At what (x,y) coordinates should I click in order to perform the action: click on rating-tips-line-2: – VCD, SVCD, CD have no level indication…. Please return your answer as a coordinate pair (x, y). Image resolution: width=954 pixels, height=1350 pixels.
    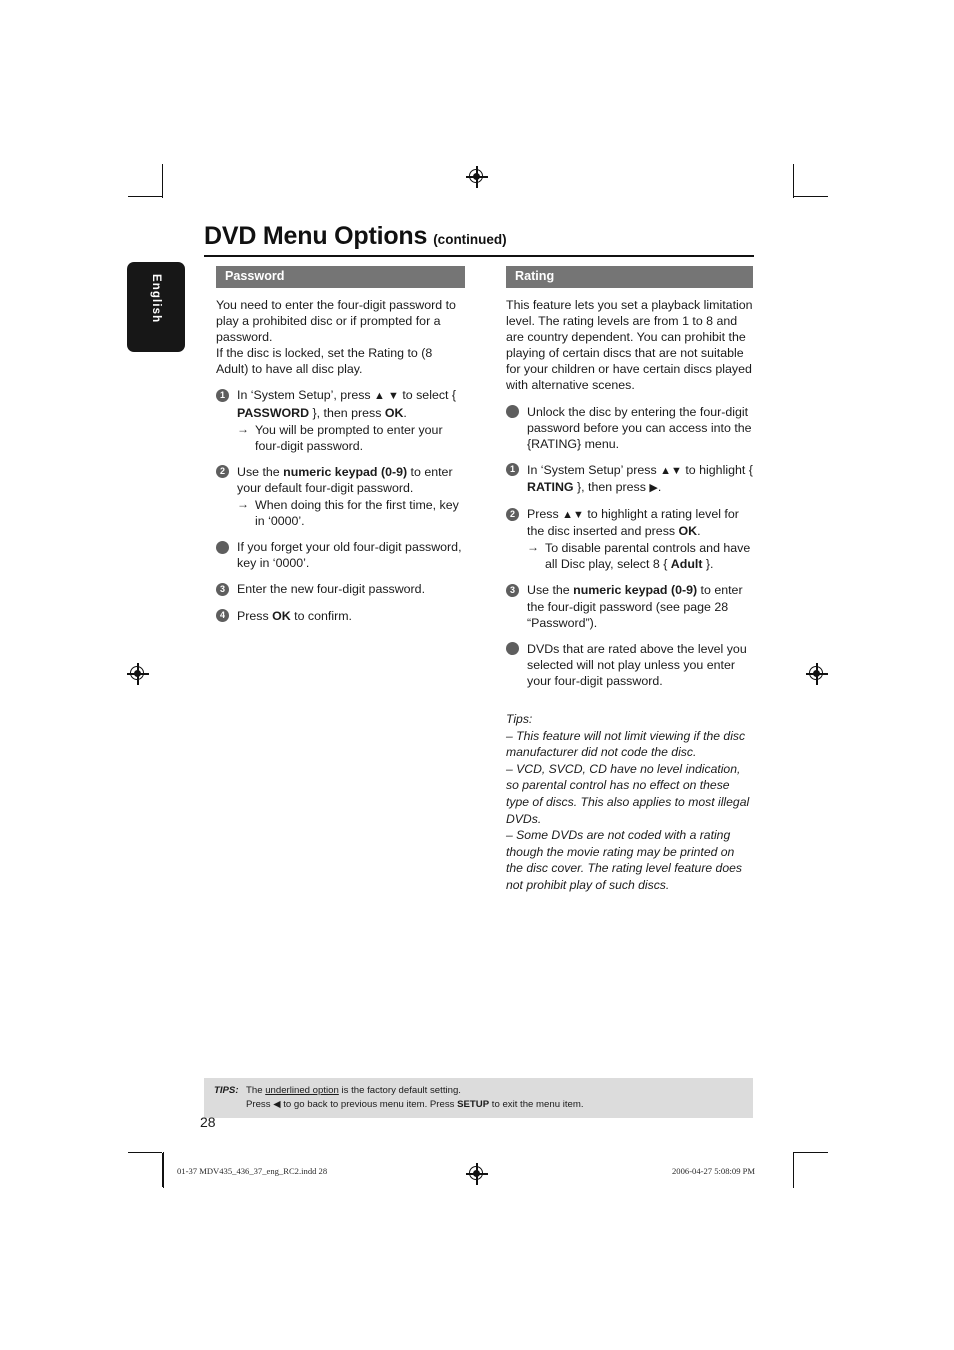
    Looking at the image, I should click on (628, 793).